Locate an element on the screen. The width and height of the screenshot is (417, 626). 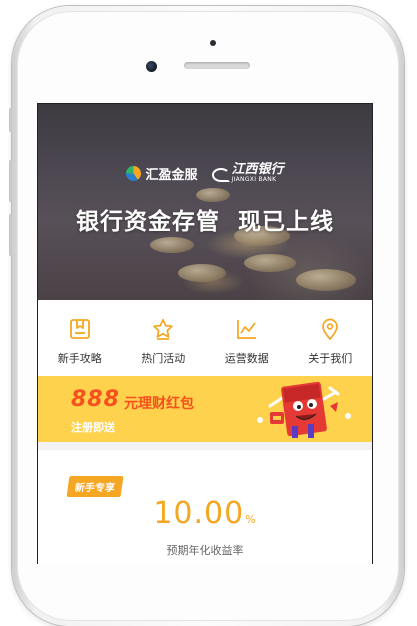
chart-icon is located at coordinates (246, 329).